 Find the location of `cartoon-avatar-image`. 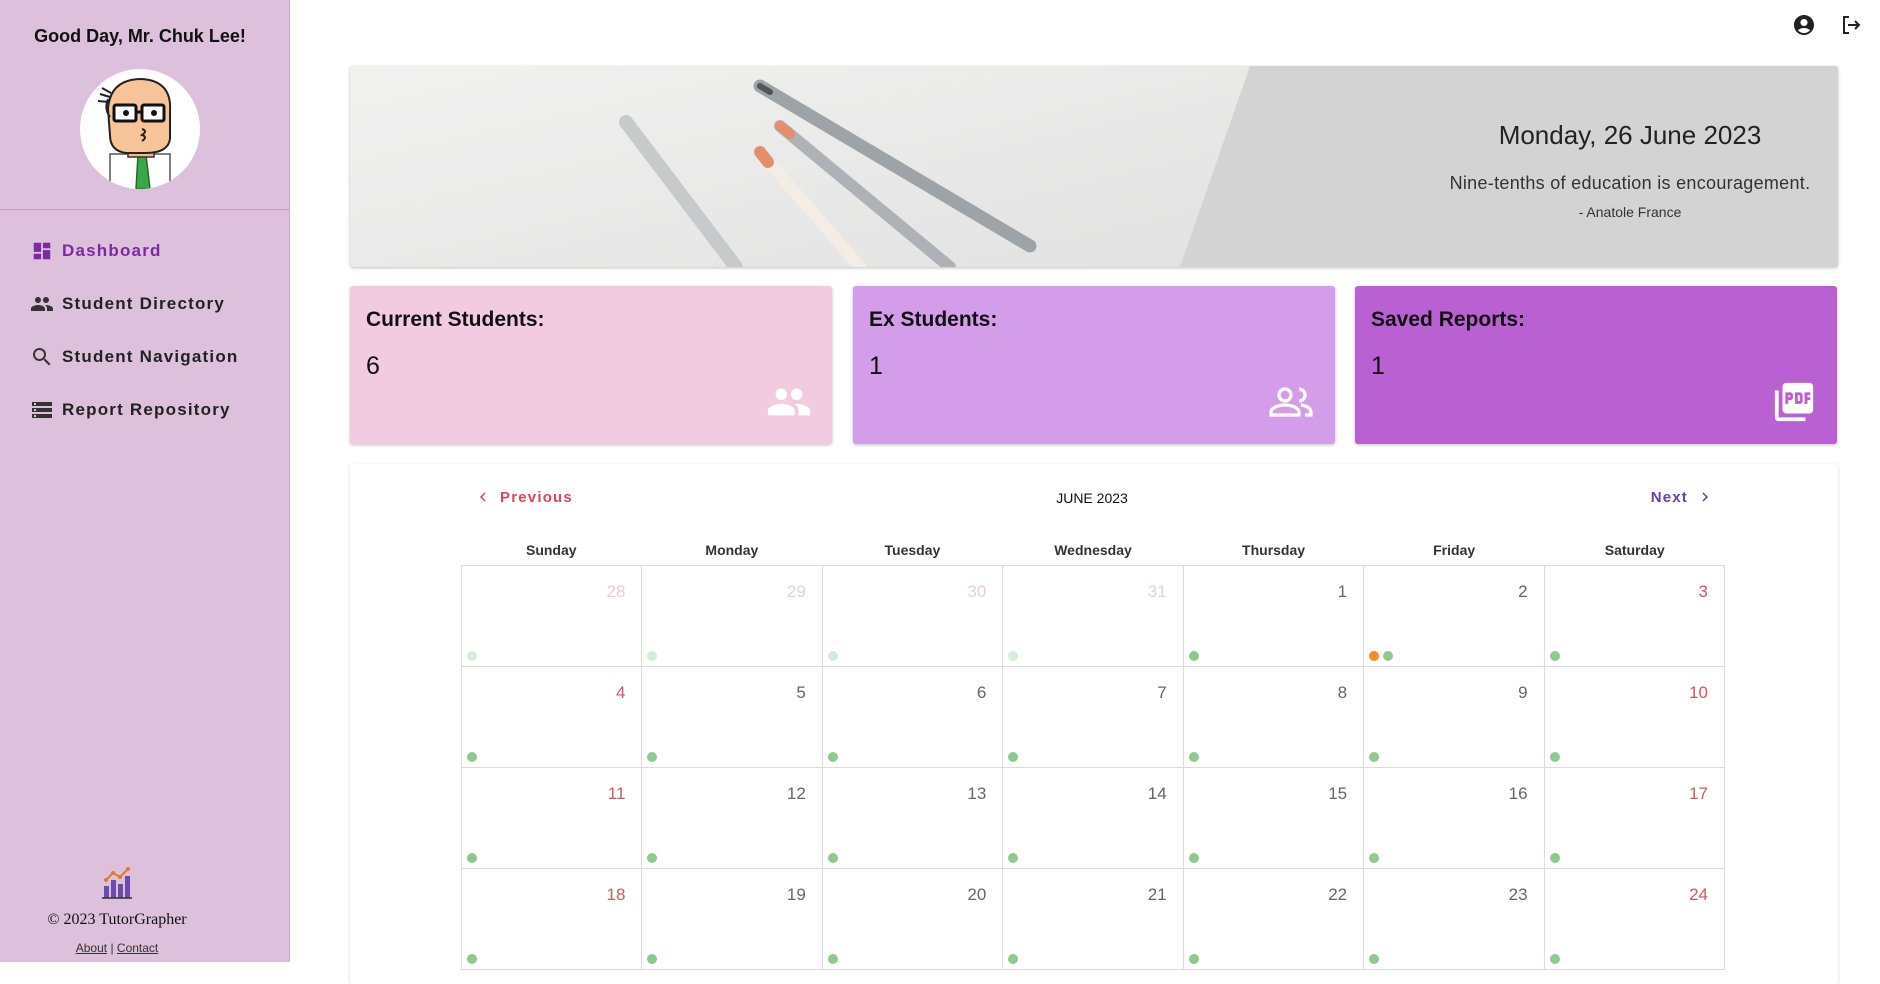

cartoon-avatar-image is located at coordinates (134, 133).